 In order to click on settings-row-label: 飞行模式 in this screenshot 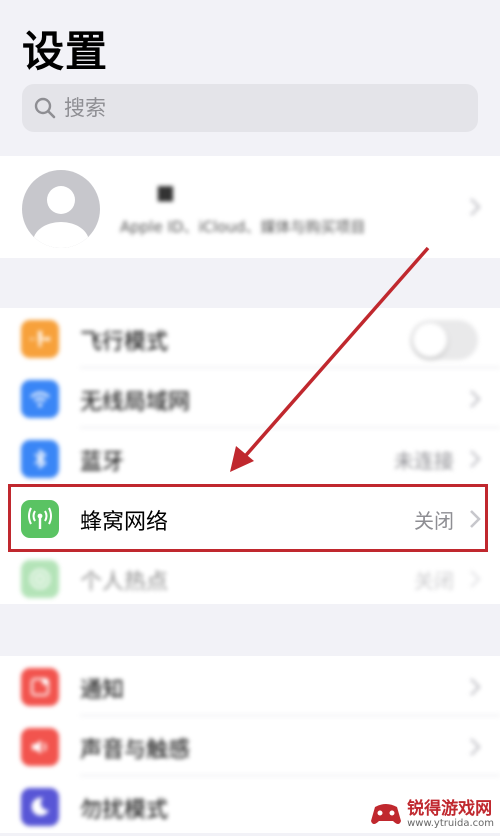, I will do `click(124, 342)`.